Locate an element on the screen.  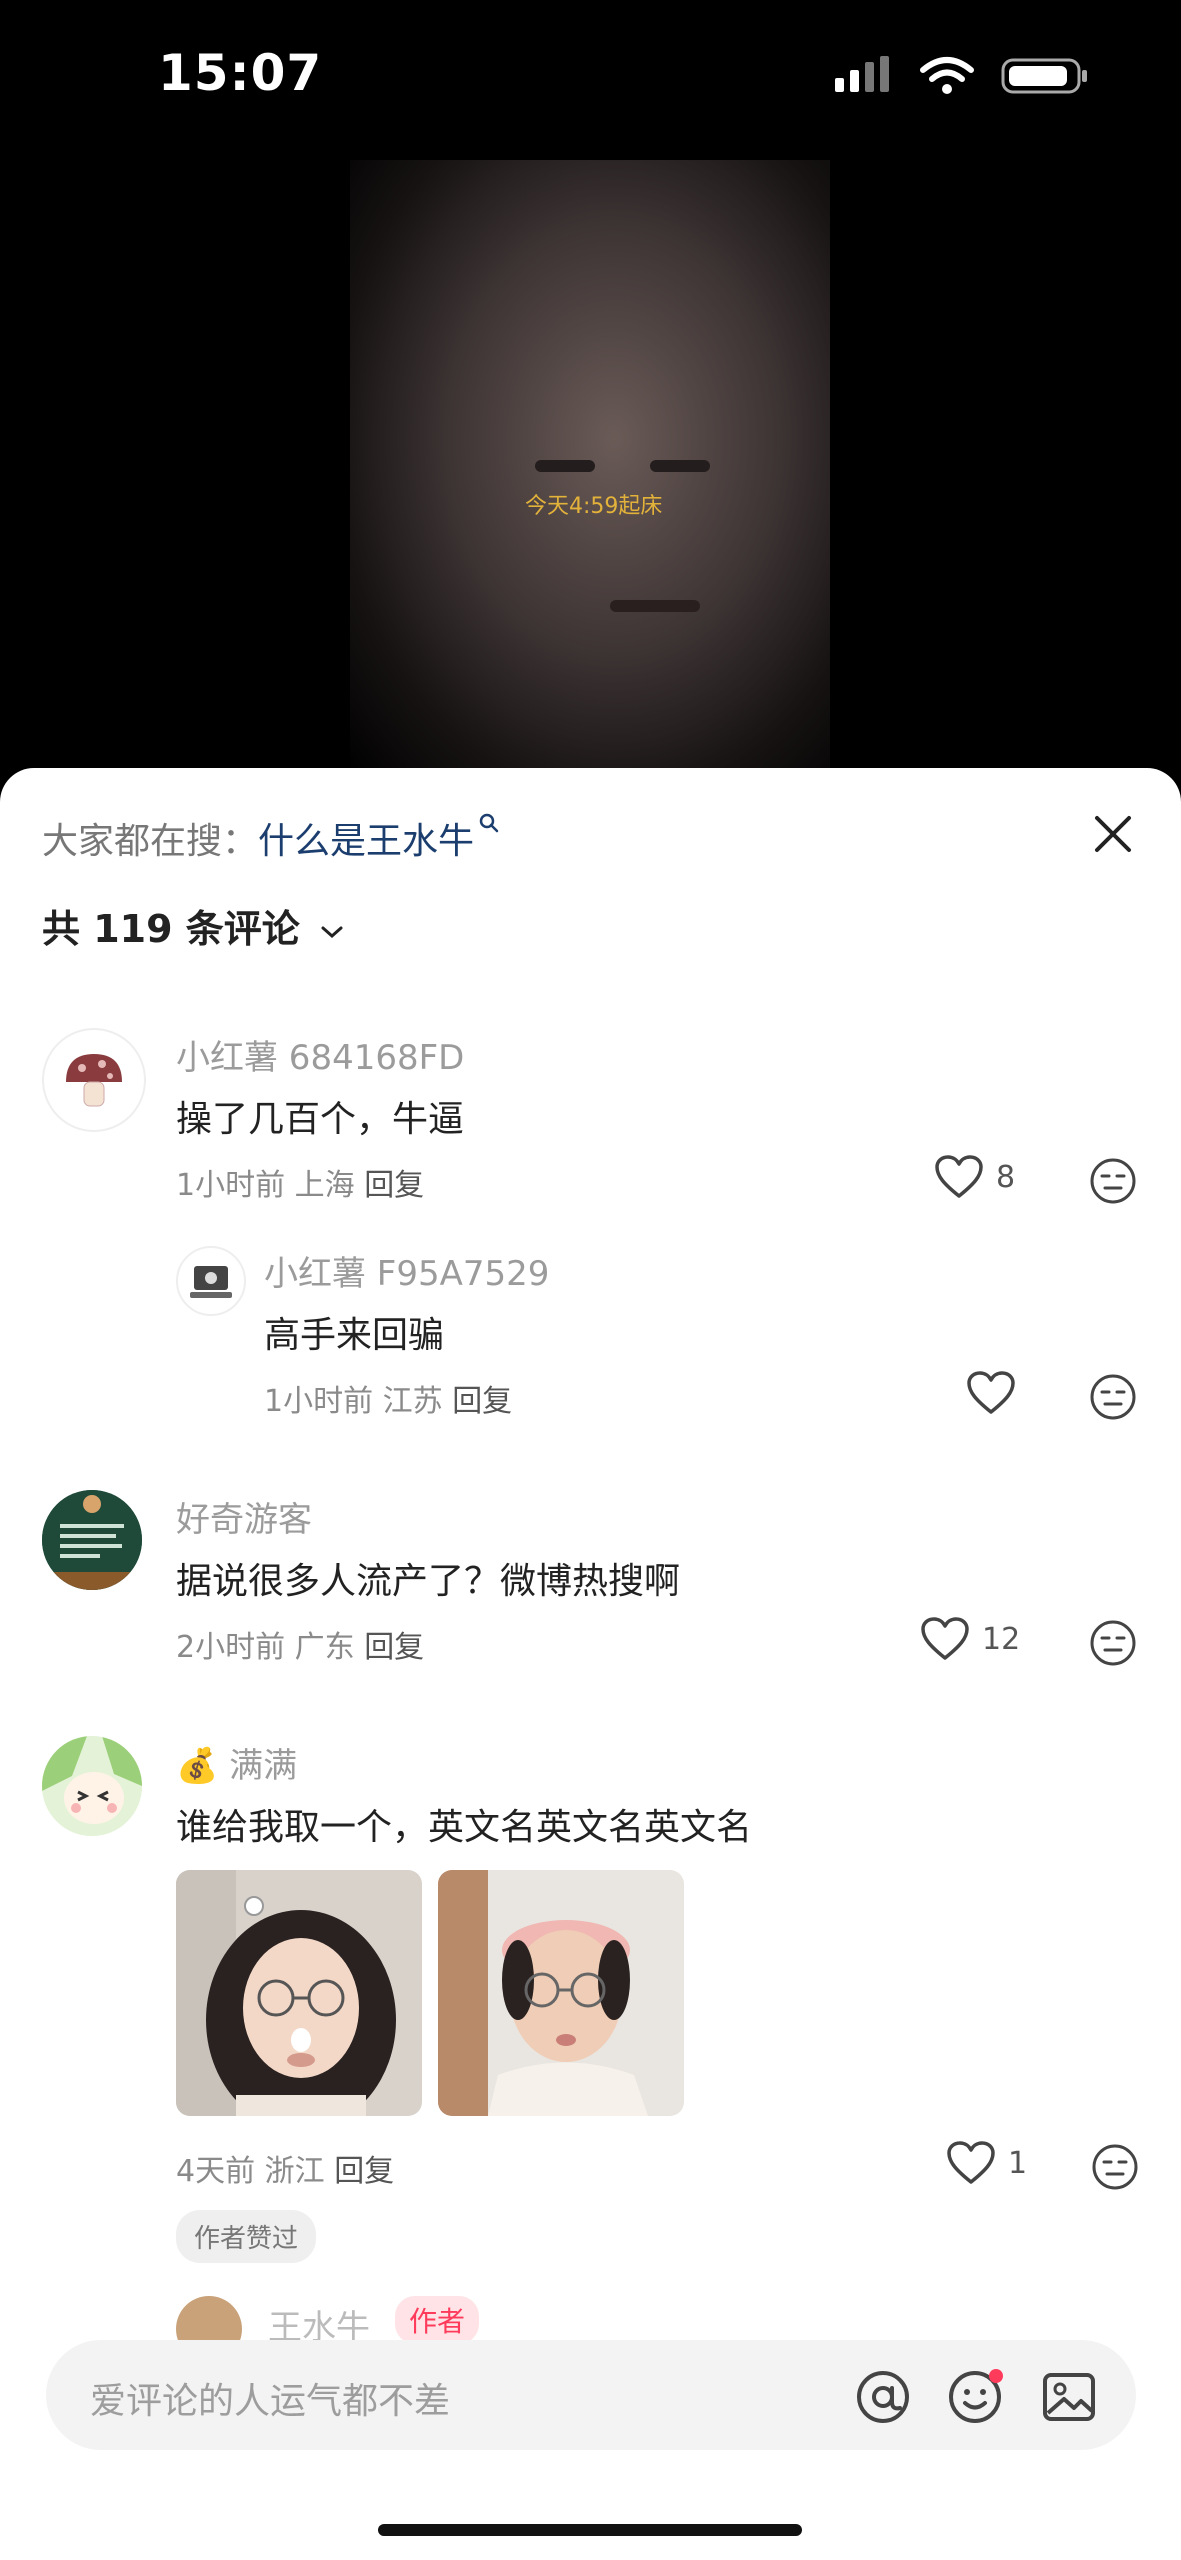
emoji-icon is located at coordinates (975, 2397).